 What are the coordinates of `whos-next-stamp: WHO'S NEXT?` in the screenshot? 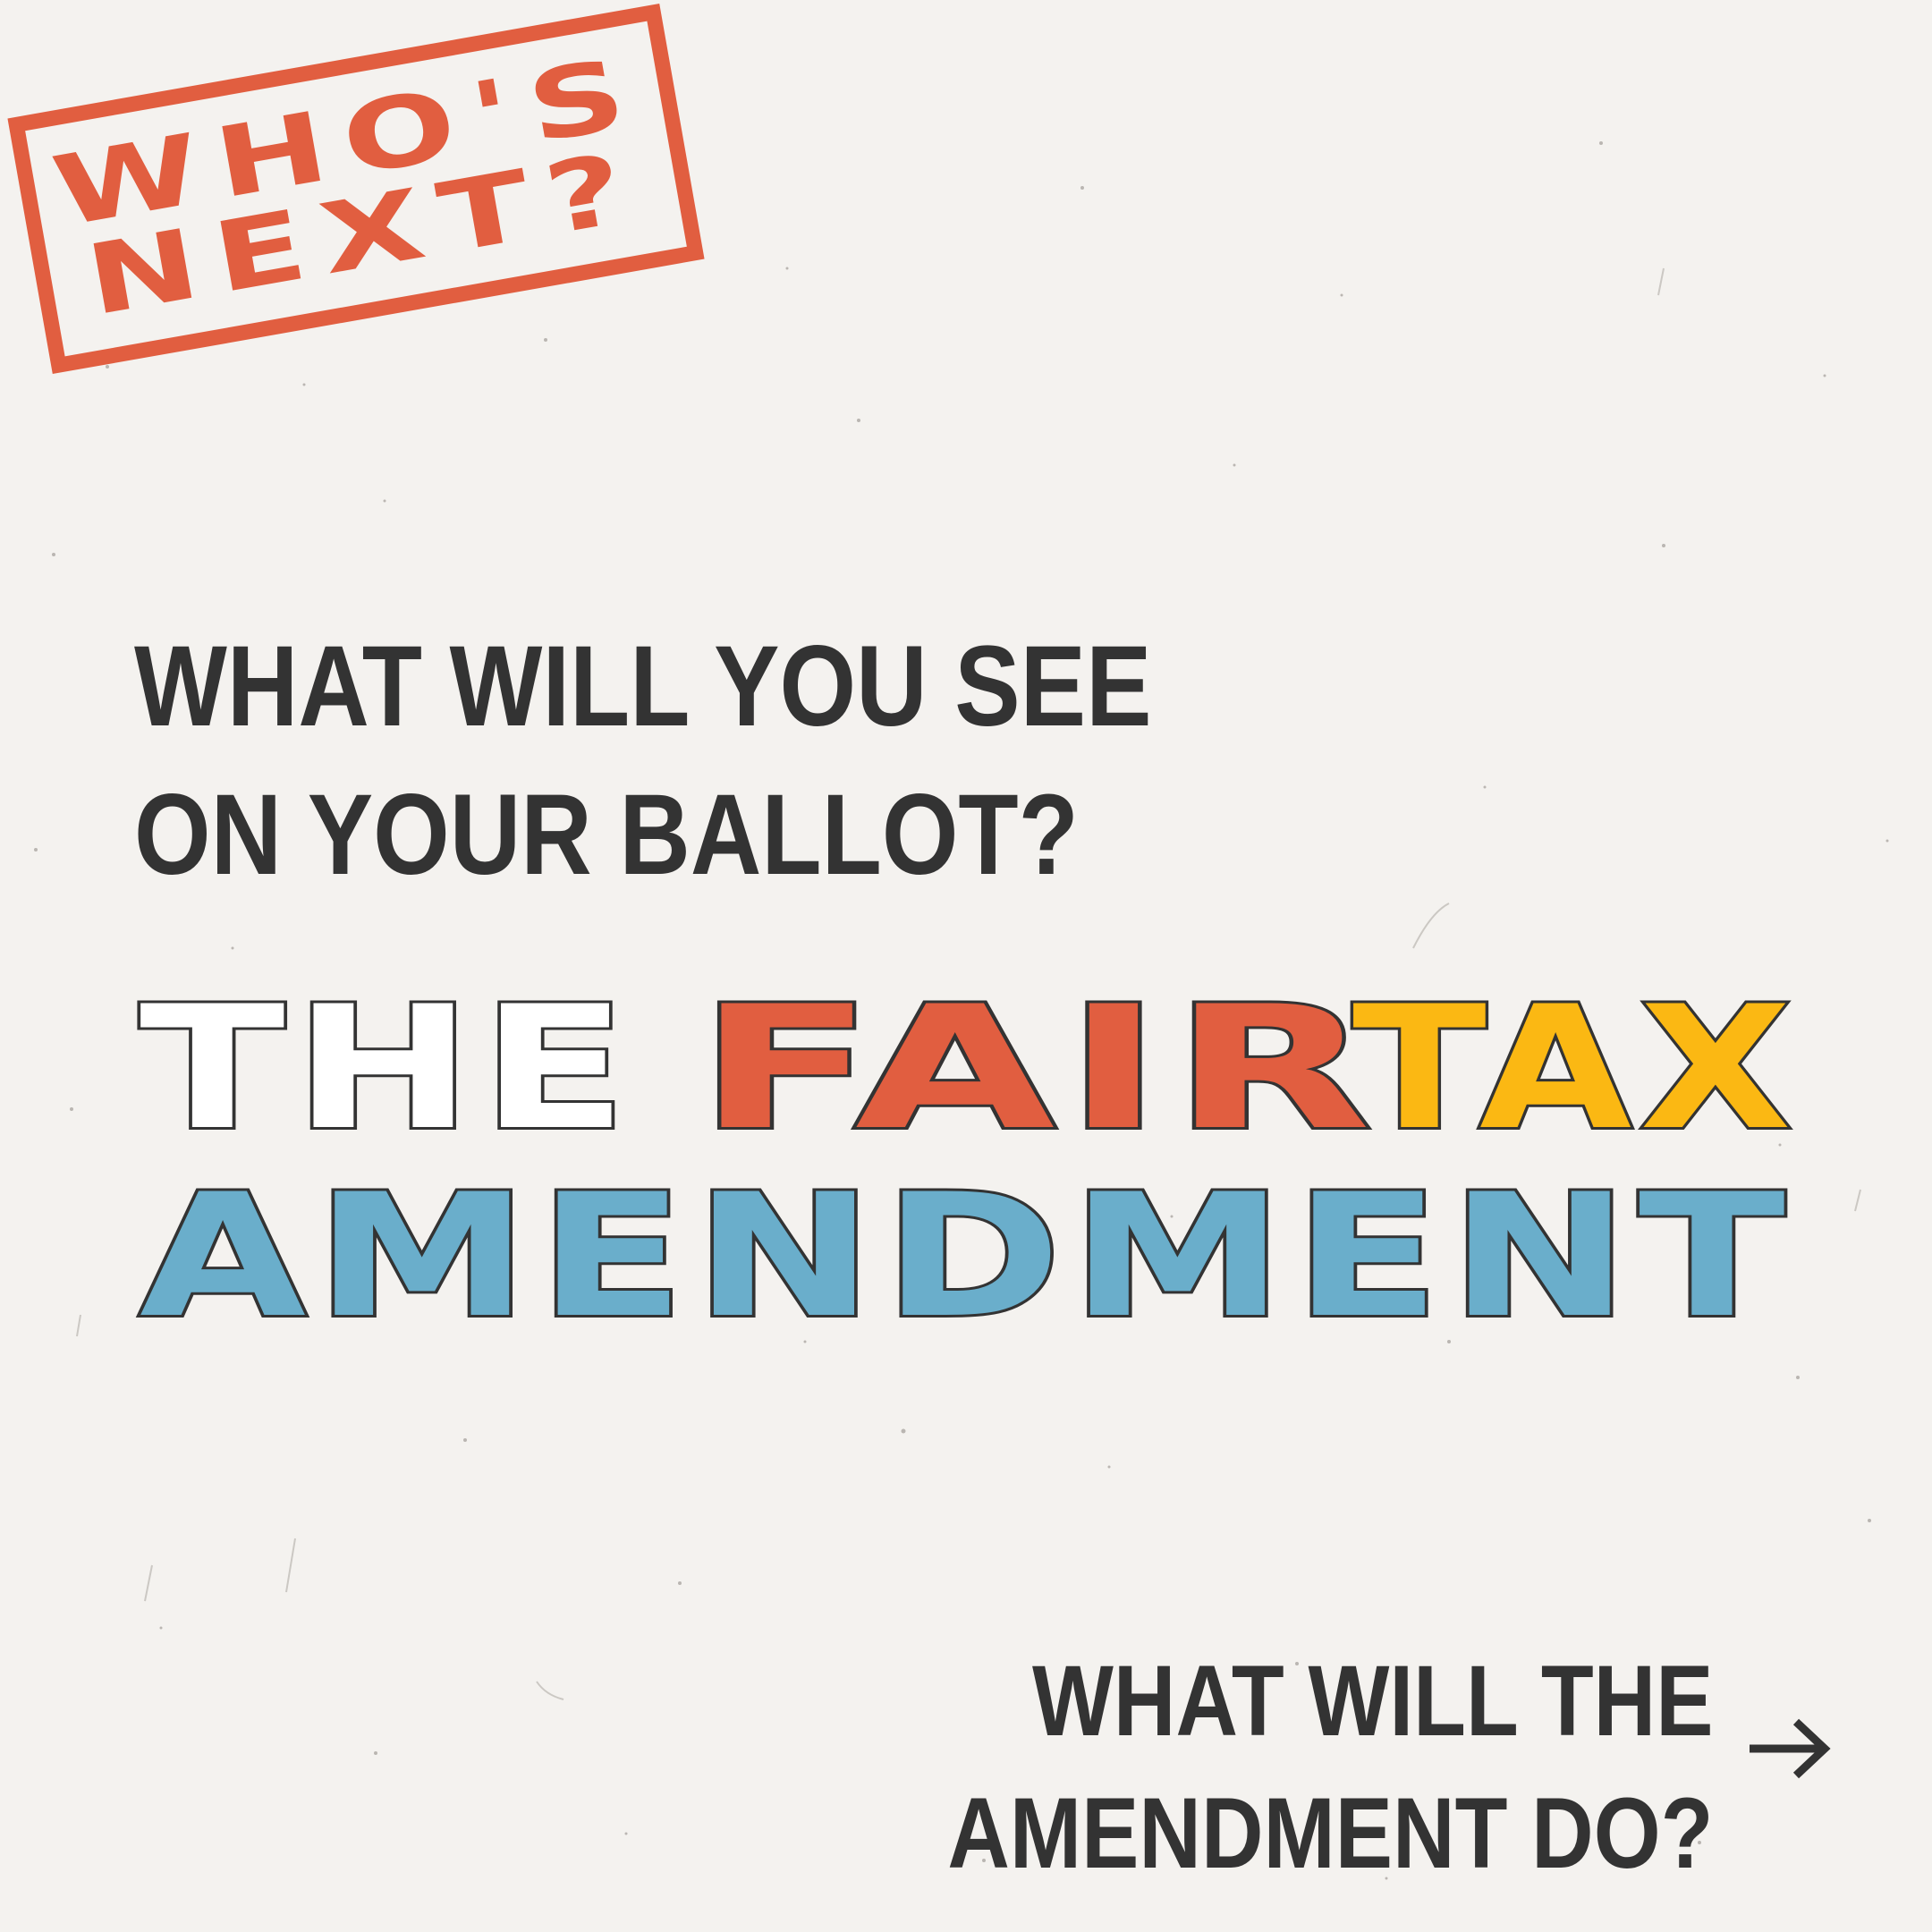 It's located at (356, 189).